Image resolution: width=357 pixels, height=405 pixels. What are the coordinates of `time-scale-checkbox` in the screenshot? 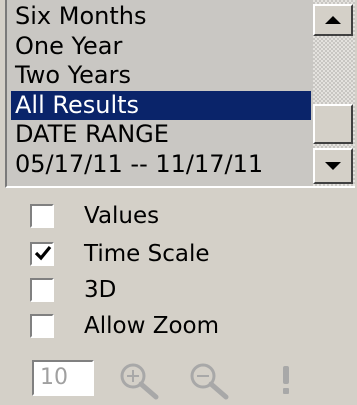 It's located at (42, 254).